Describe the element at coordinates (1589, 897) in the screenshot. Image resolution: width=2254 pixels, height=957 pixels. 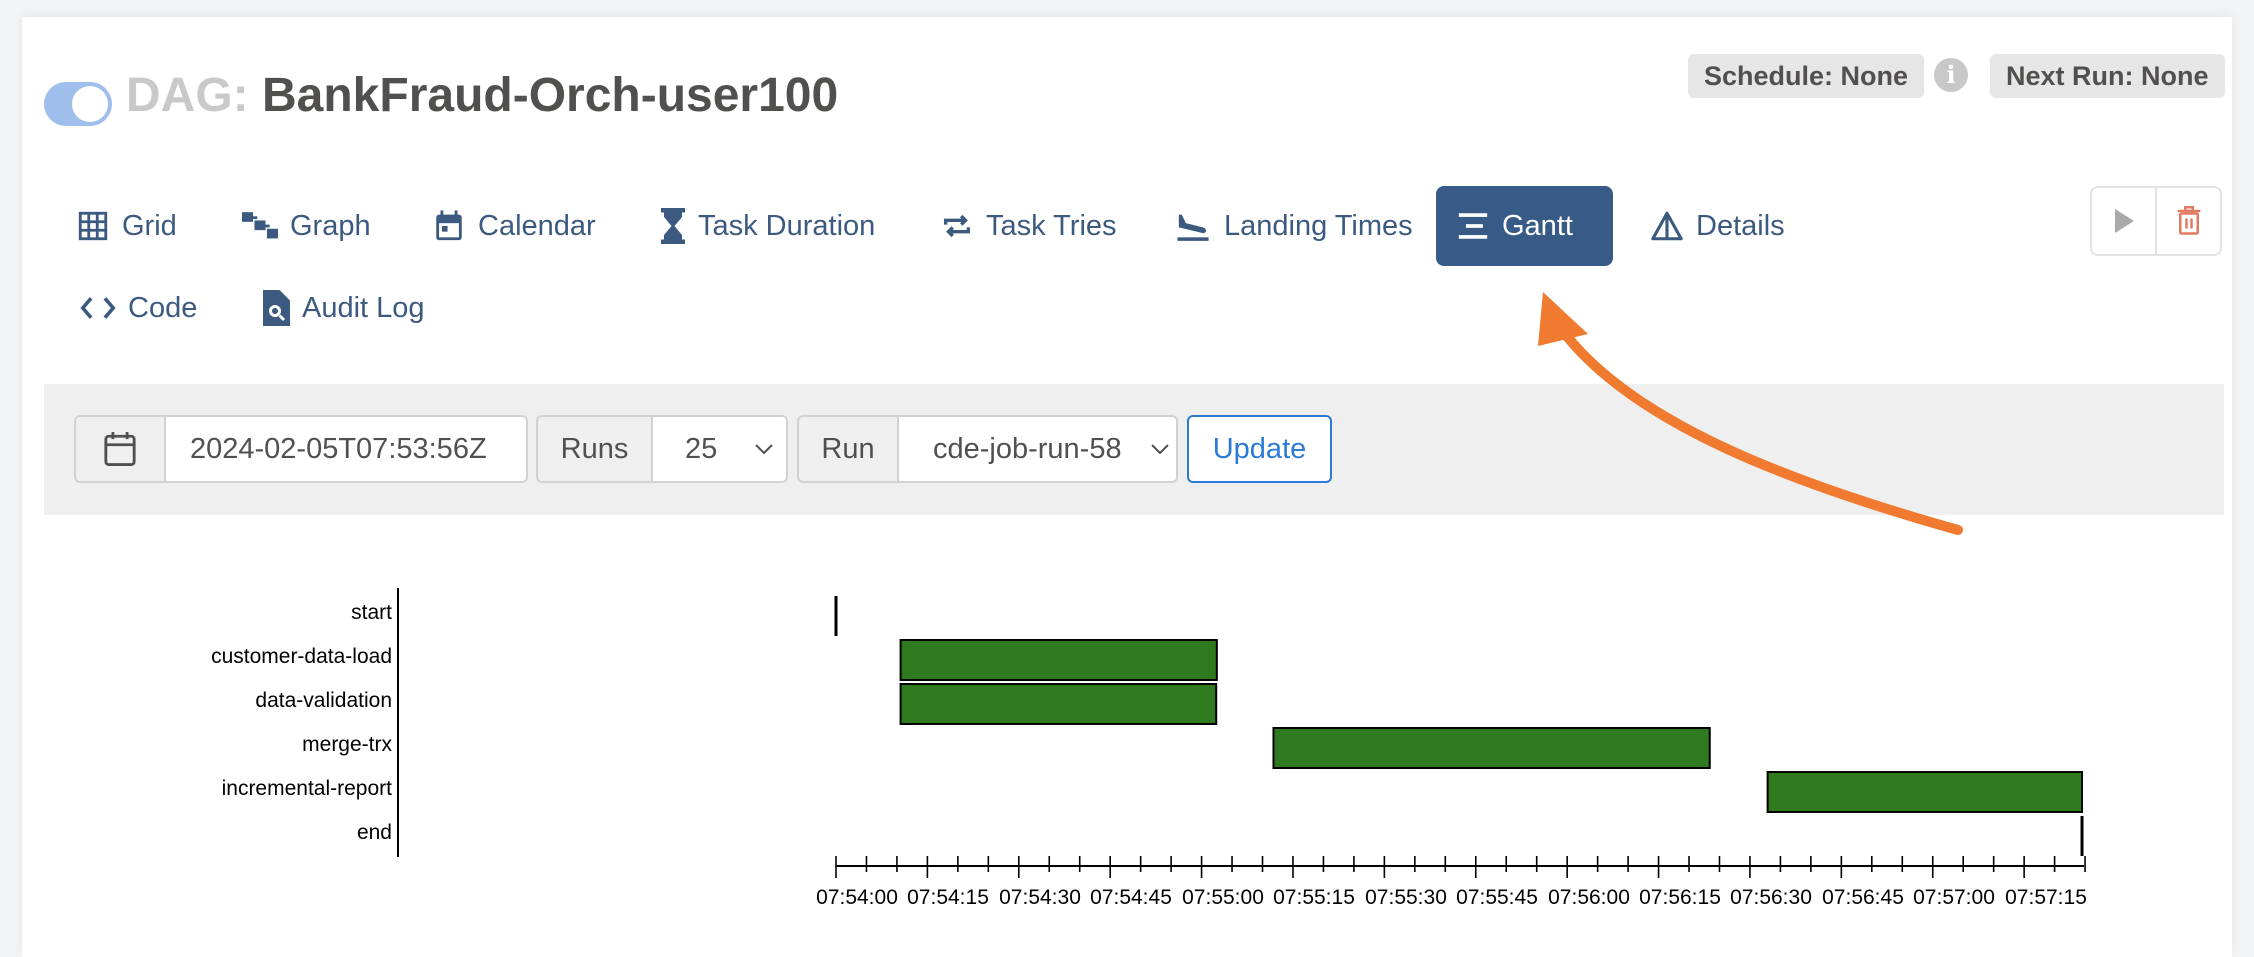
I see `tick-label: 07:56:00` at that location.